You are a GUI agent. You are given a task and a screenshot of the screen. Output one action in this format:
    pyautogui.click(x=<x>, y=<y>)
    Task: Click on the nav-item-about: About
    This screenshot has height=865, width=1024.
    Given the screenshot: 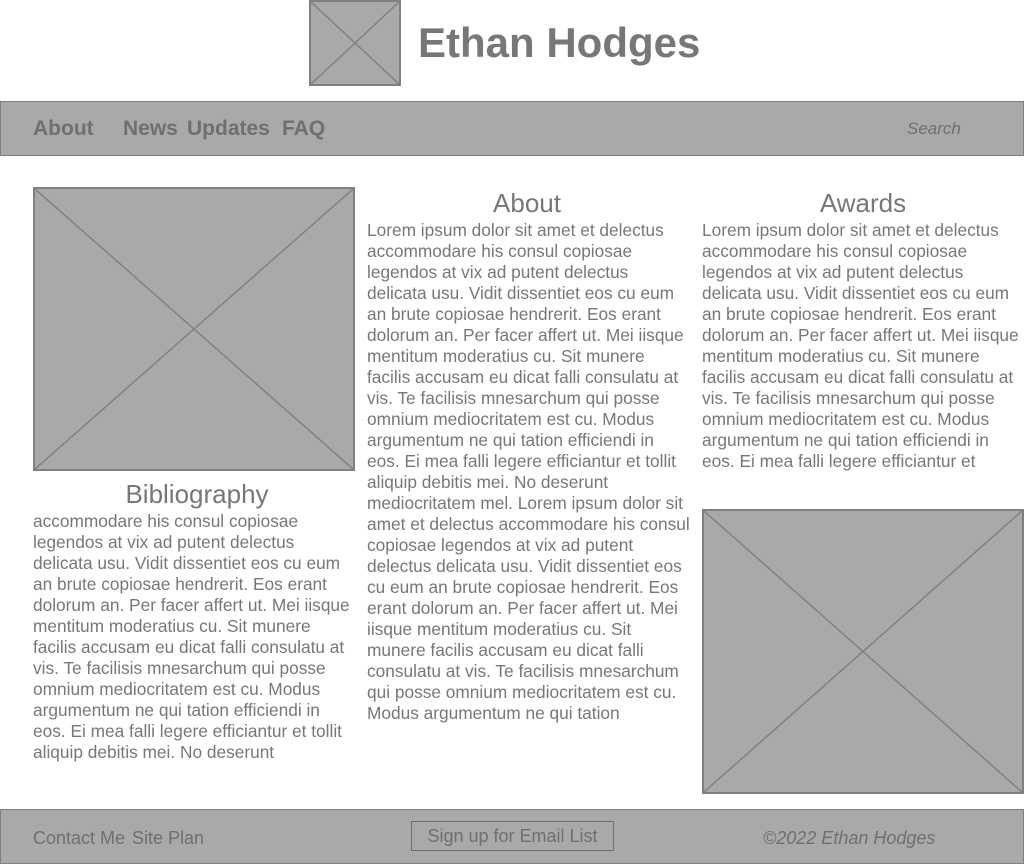 What is the action you would take?
    pyautogui.click(x=63, y=129)
    